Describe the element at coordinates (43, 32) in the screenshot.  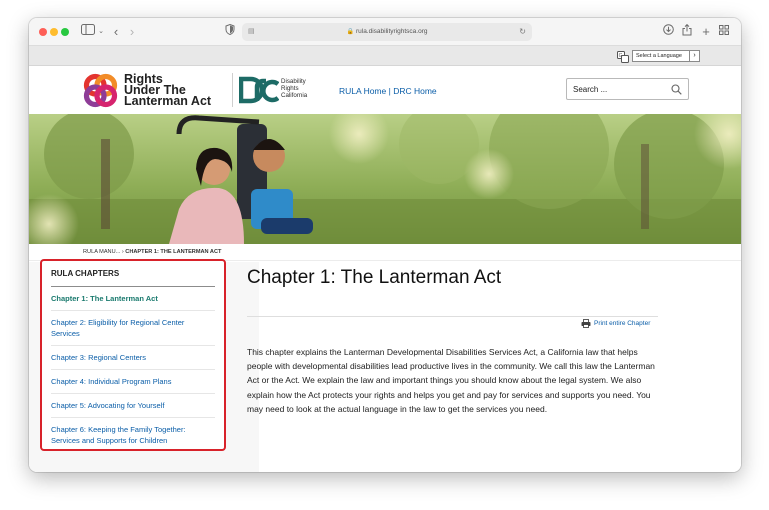
I see `close-window-button` at that location.